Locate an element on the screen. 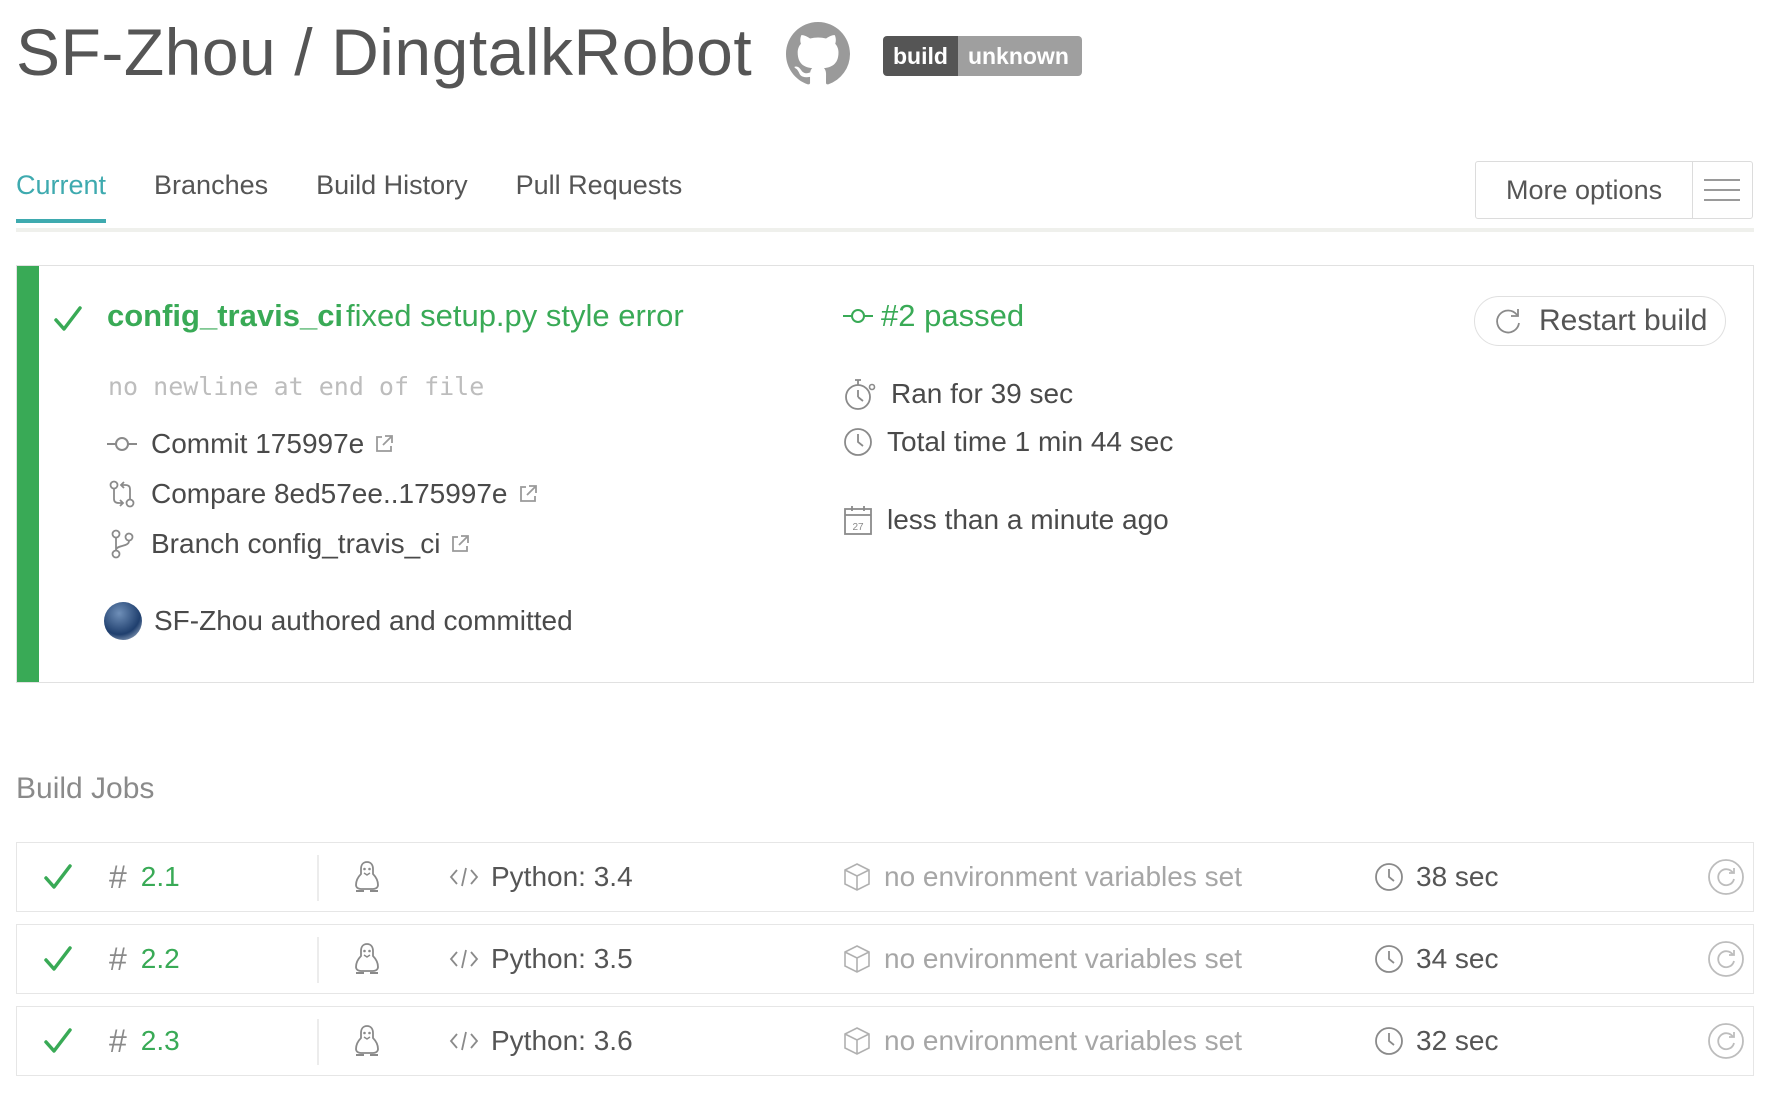  restart-build-label: Restart build is located at coordinates (1623, 320).